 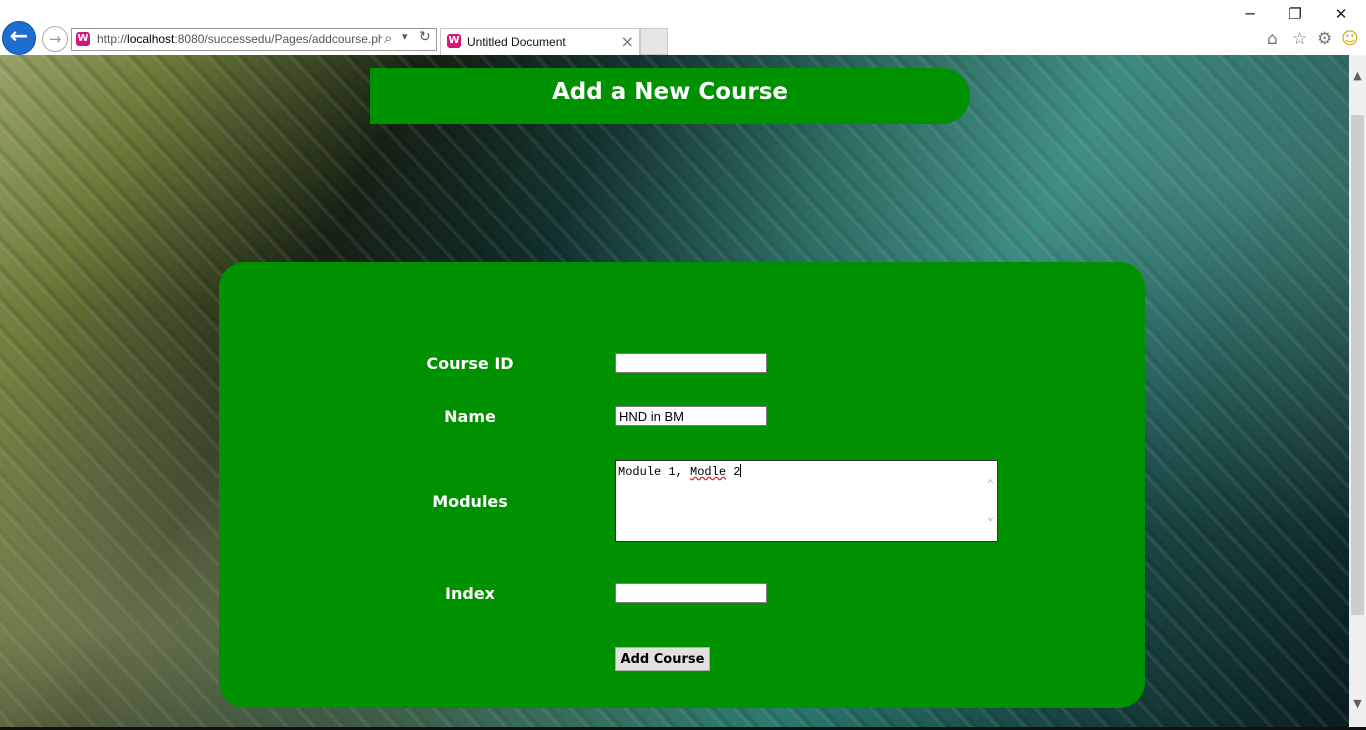 What do you see at coordinates (1299, 39) in the screenshot?
I see `favorites-star-icon: ☆` at bounding box center [1299, 39].